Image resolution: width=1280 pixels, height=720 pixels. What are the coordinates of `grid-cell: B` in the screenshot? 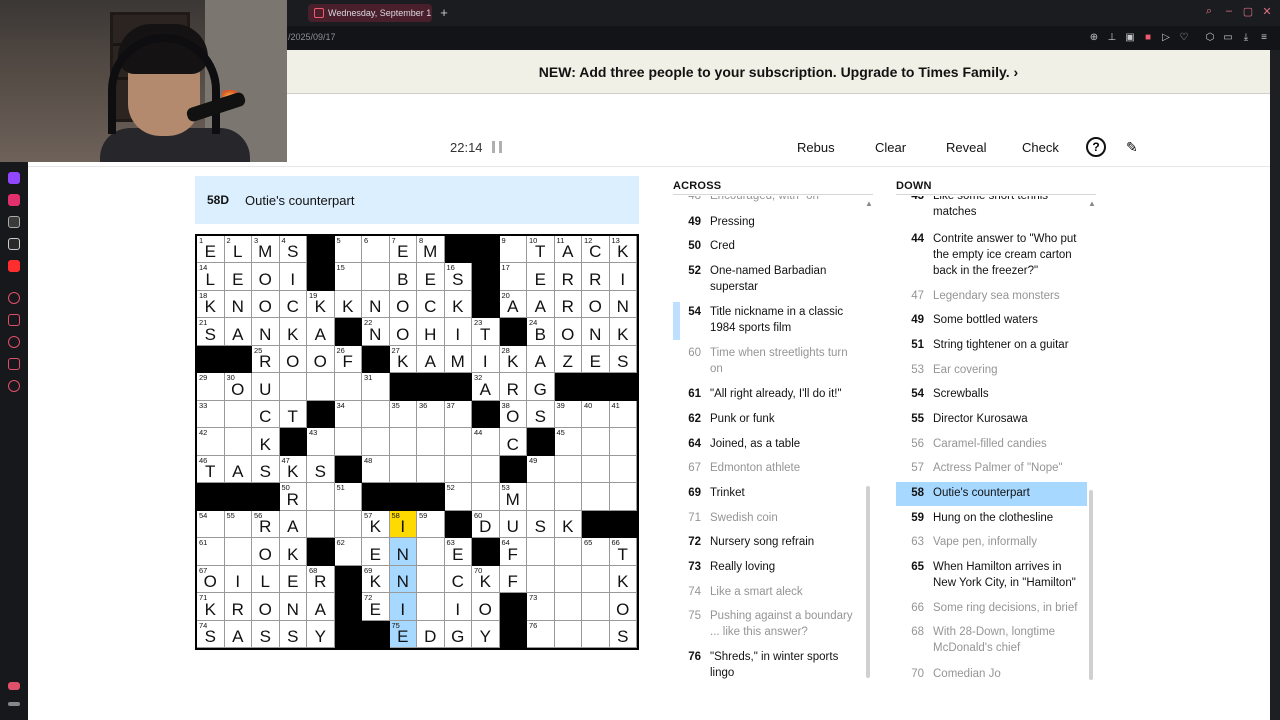 It's located at (403, 277).